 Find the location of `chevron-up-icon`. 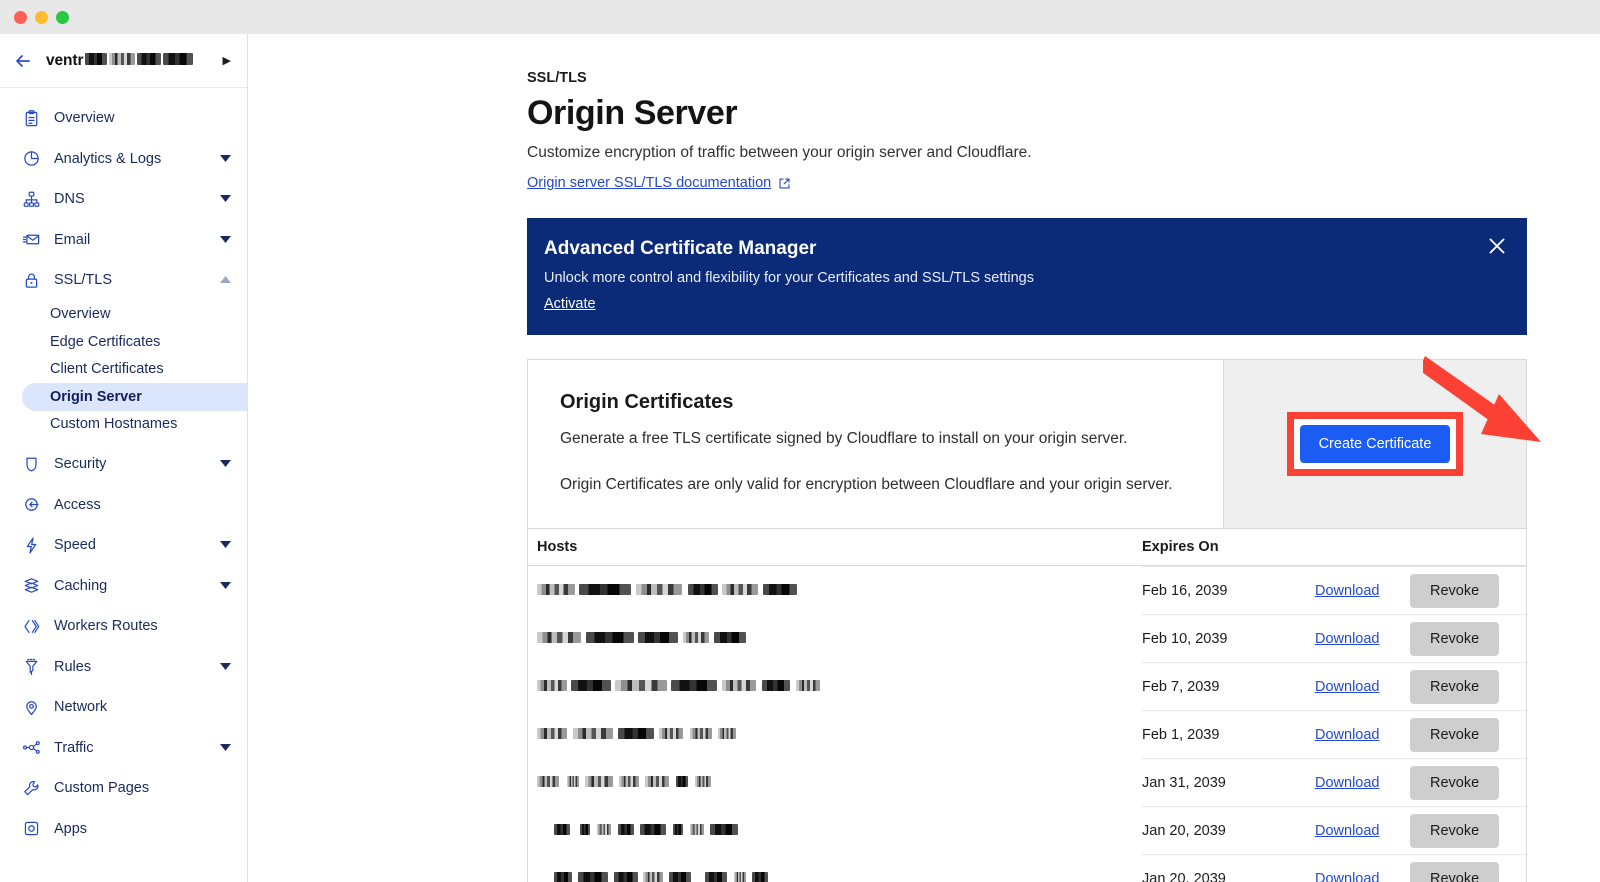

chevron-up-icon is located at coordinates (225, 280).